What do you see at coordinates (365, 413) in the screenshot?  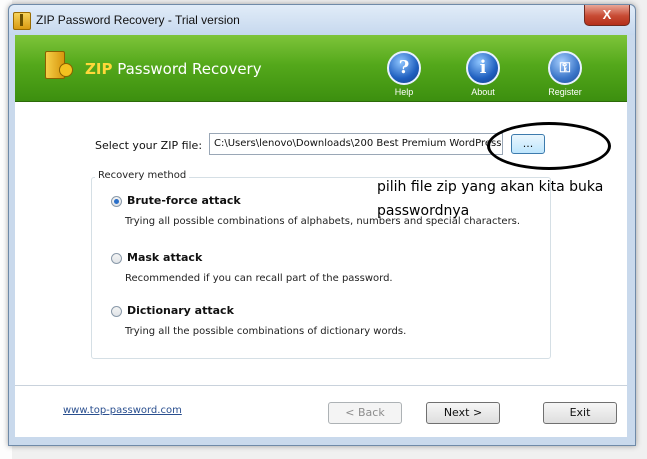 I see `back-button: < Back` at bounding box center [365, 413].